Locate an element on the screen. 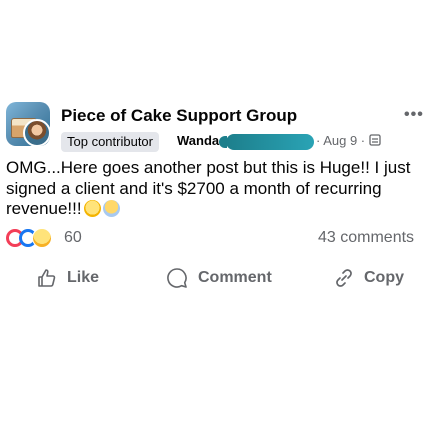 This screenshot has height=433, width=433. link-icon is located at coordinates (344, 278).